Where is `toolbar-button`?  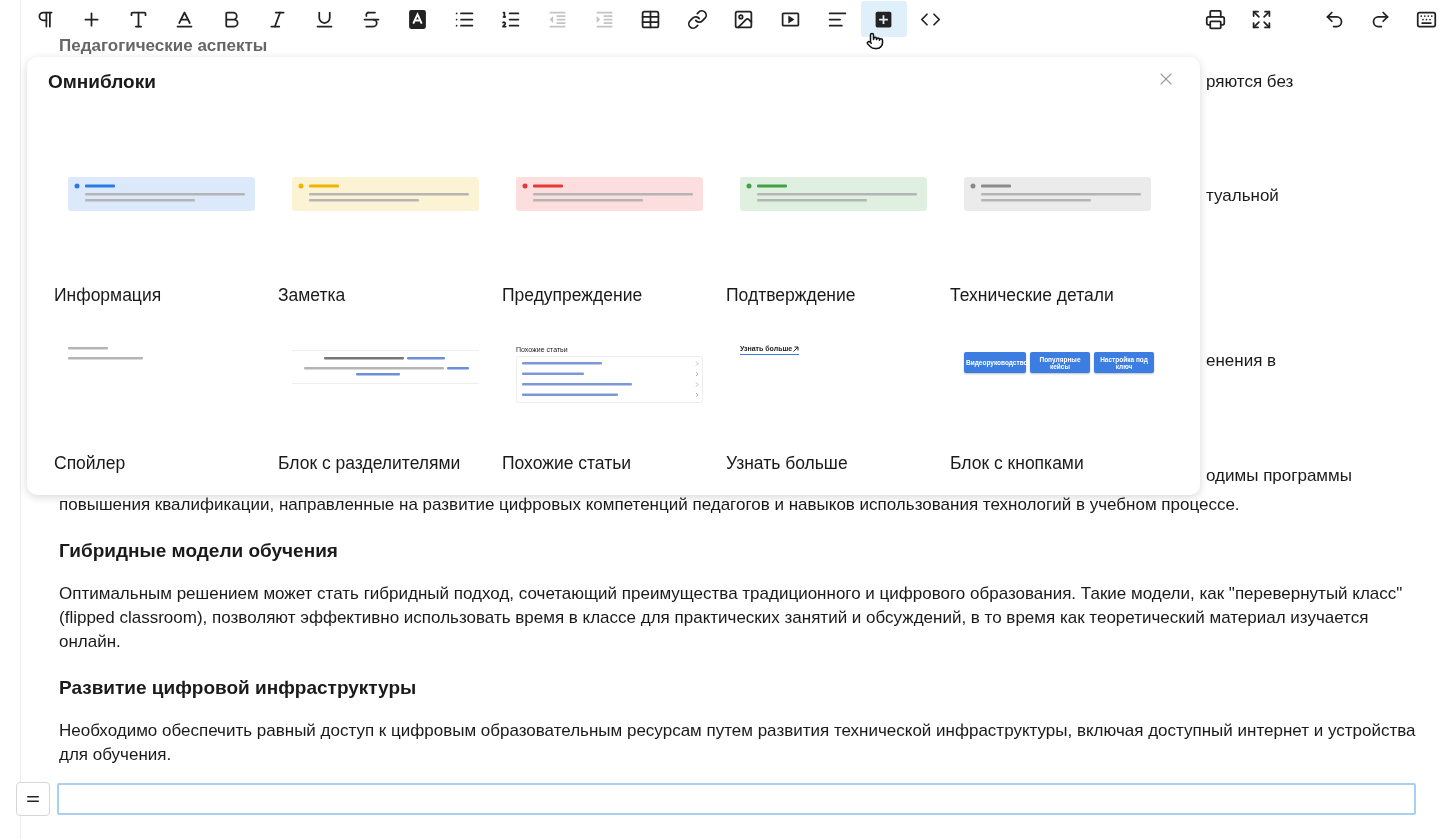 toolbar-button is located at coordinates (883, 19).